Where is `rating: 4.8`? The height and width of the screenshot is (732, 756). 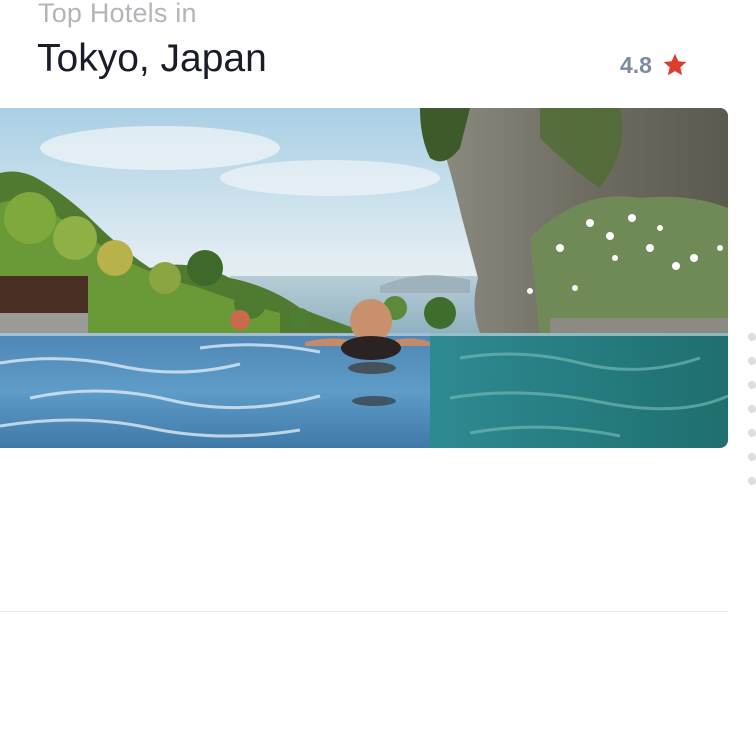
rating: 4.8 is located at coordinates (654, 65).